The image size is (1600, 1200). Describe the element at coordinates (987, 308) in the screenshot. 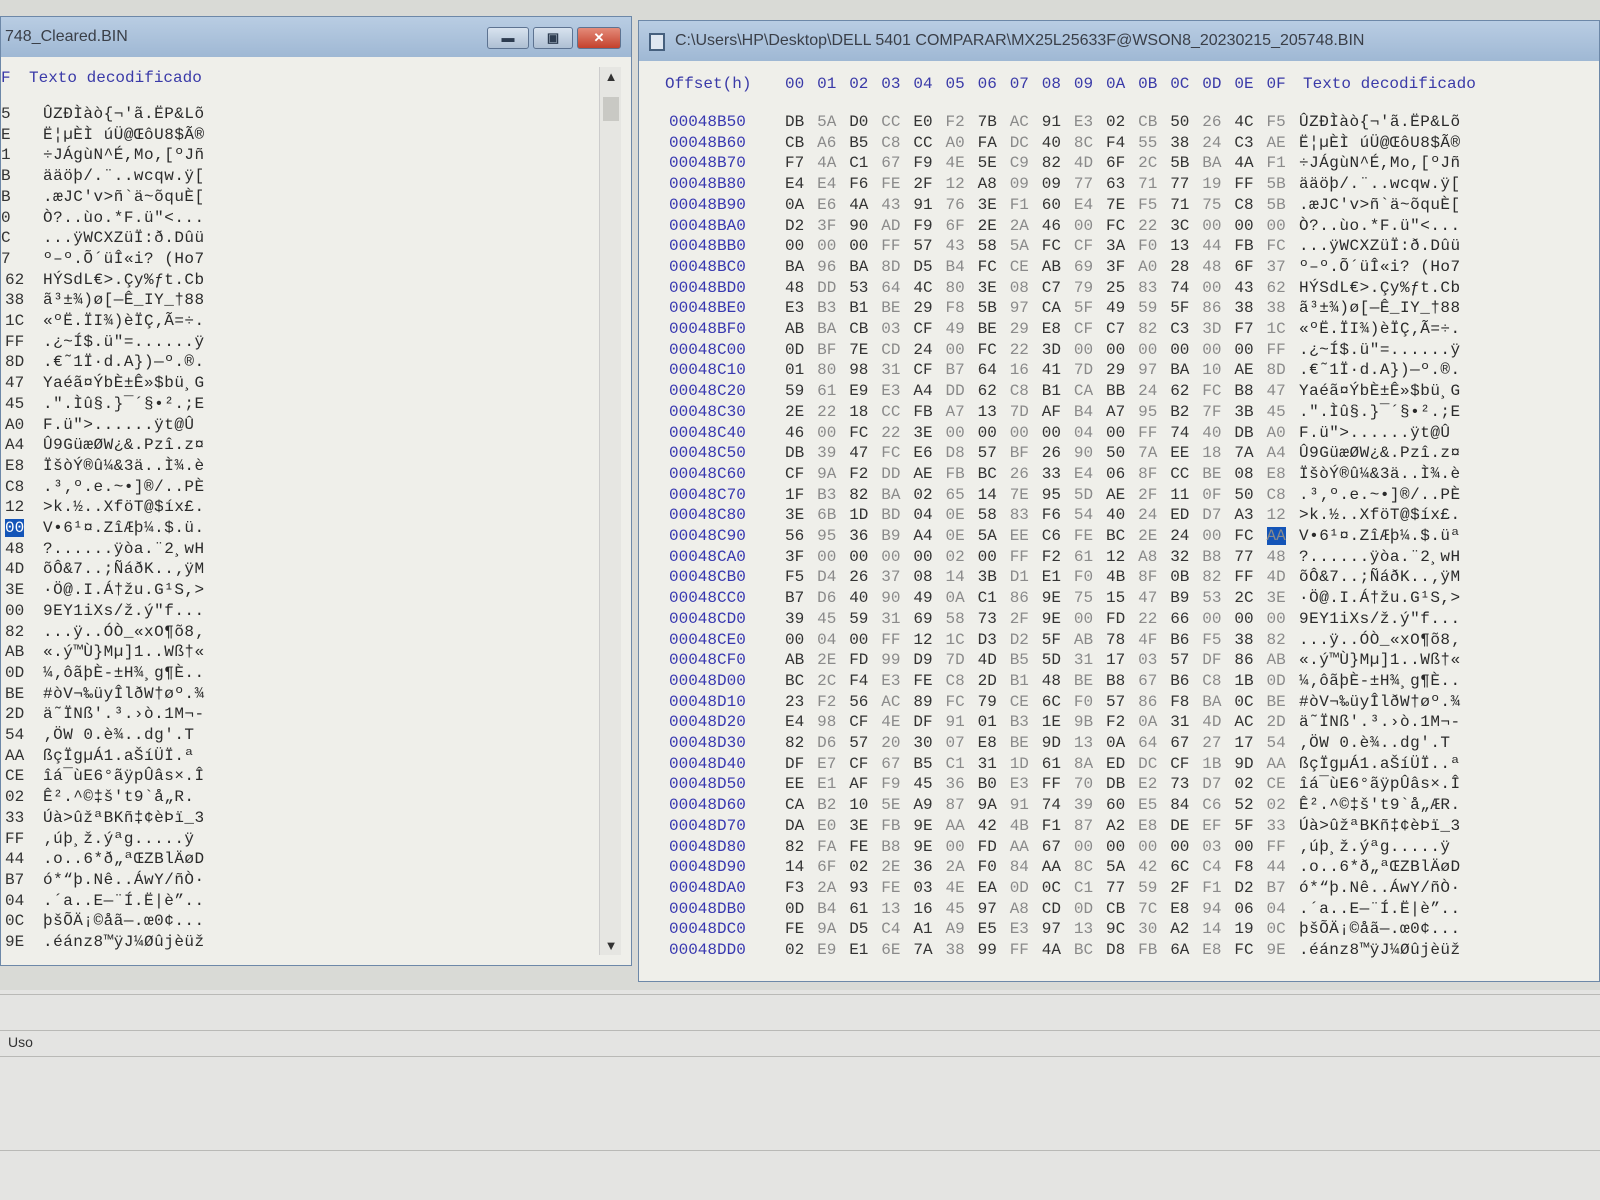

I see `hex-byte: 5B` at that location.